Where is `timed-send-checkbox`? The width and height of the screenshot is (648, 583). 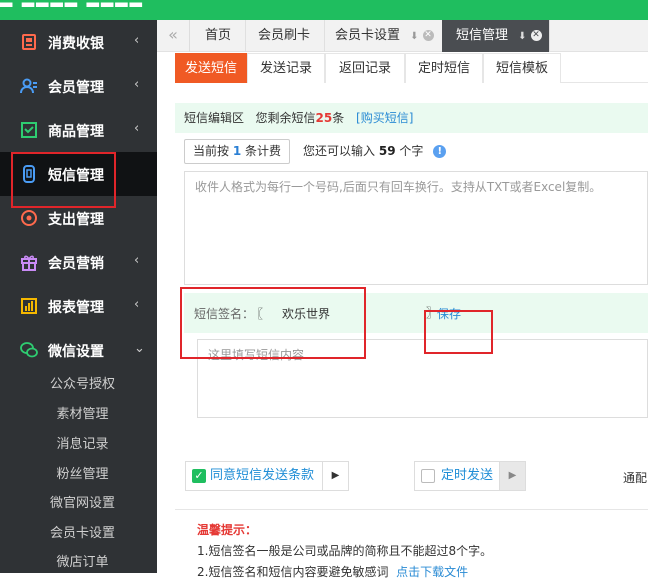
timed-send-checkbox is located at coordinates (428, 476).